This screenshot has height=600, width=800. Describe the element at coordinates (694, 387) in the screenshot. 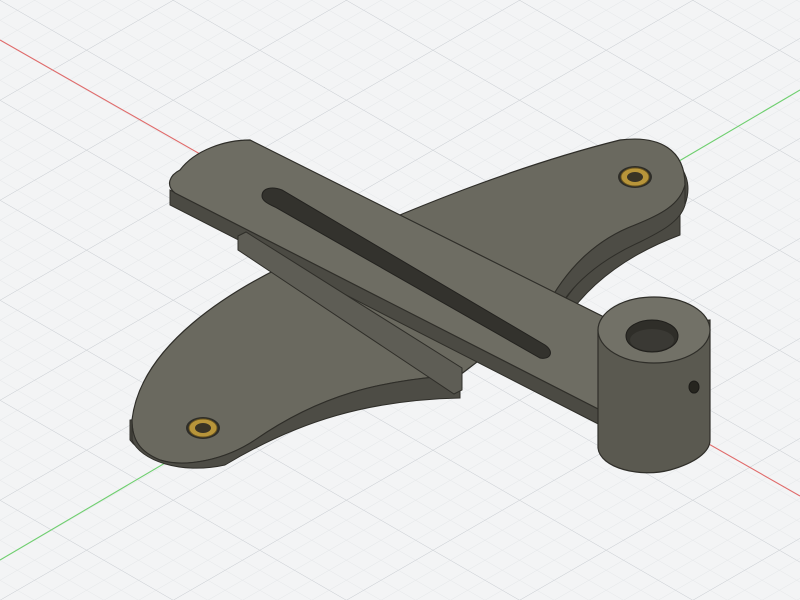

I see `boss-side-hole` at that location.